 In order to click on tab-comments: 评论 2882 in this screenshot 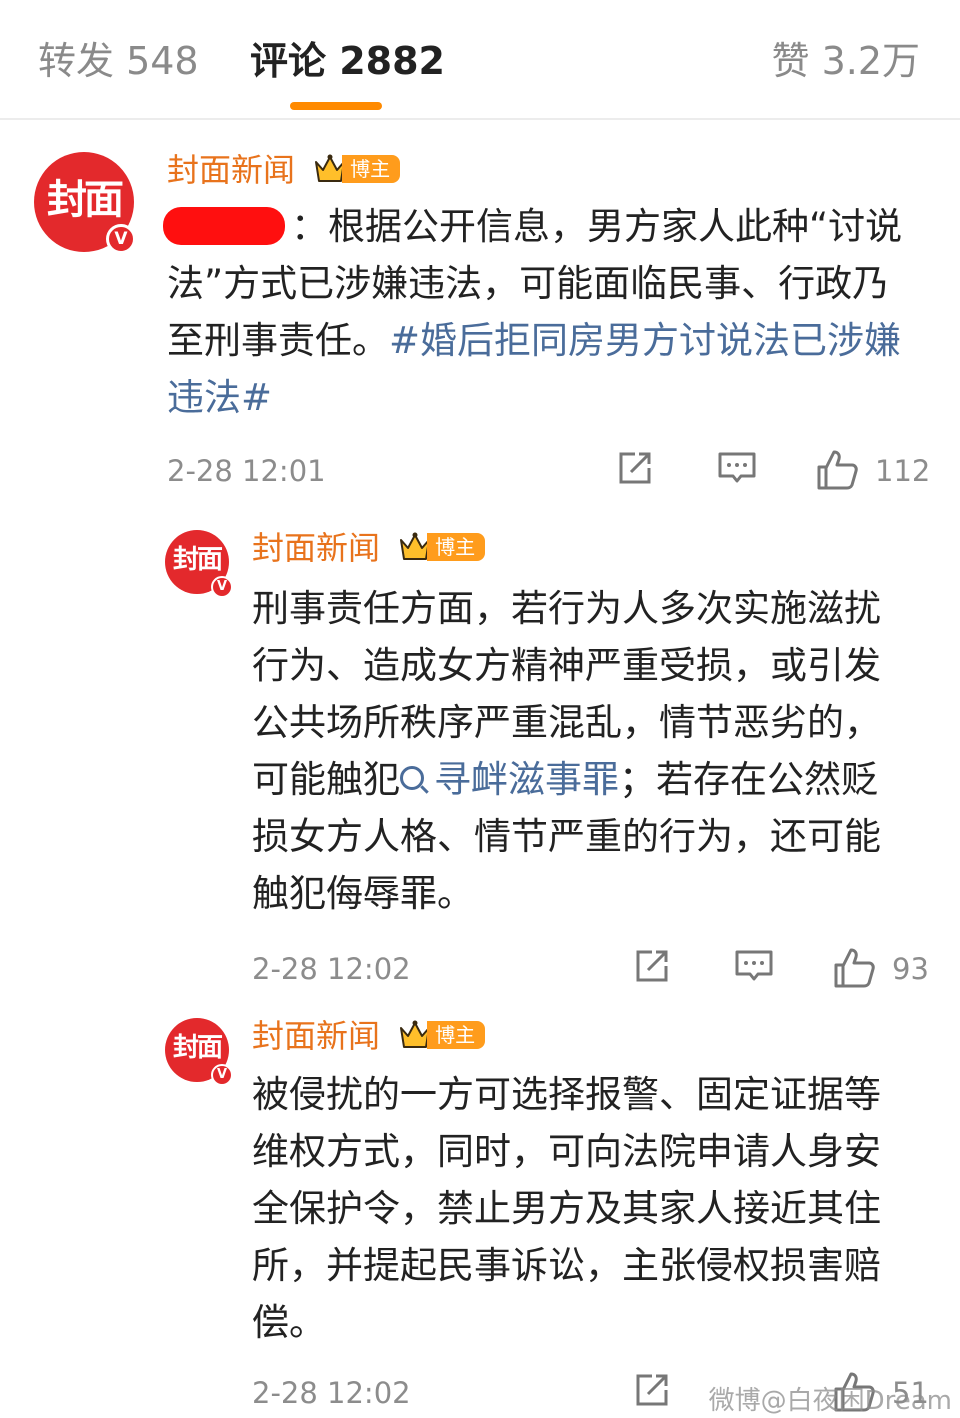, I will do `click(347, 61)`.